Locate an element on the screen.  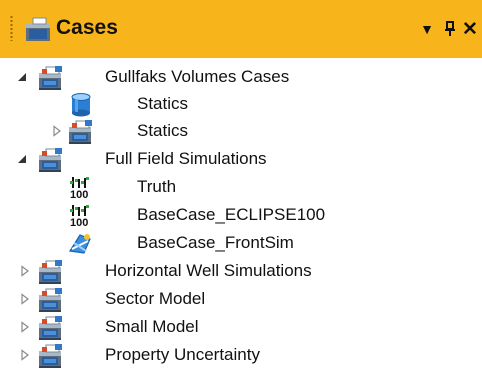
chevron-down-icon: ▼ is located at coordinates (427, 29).